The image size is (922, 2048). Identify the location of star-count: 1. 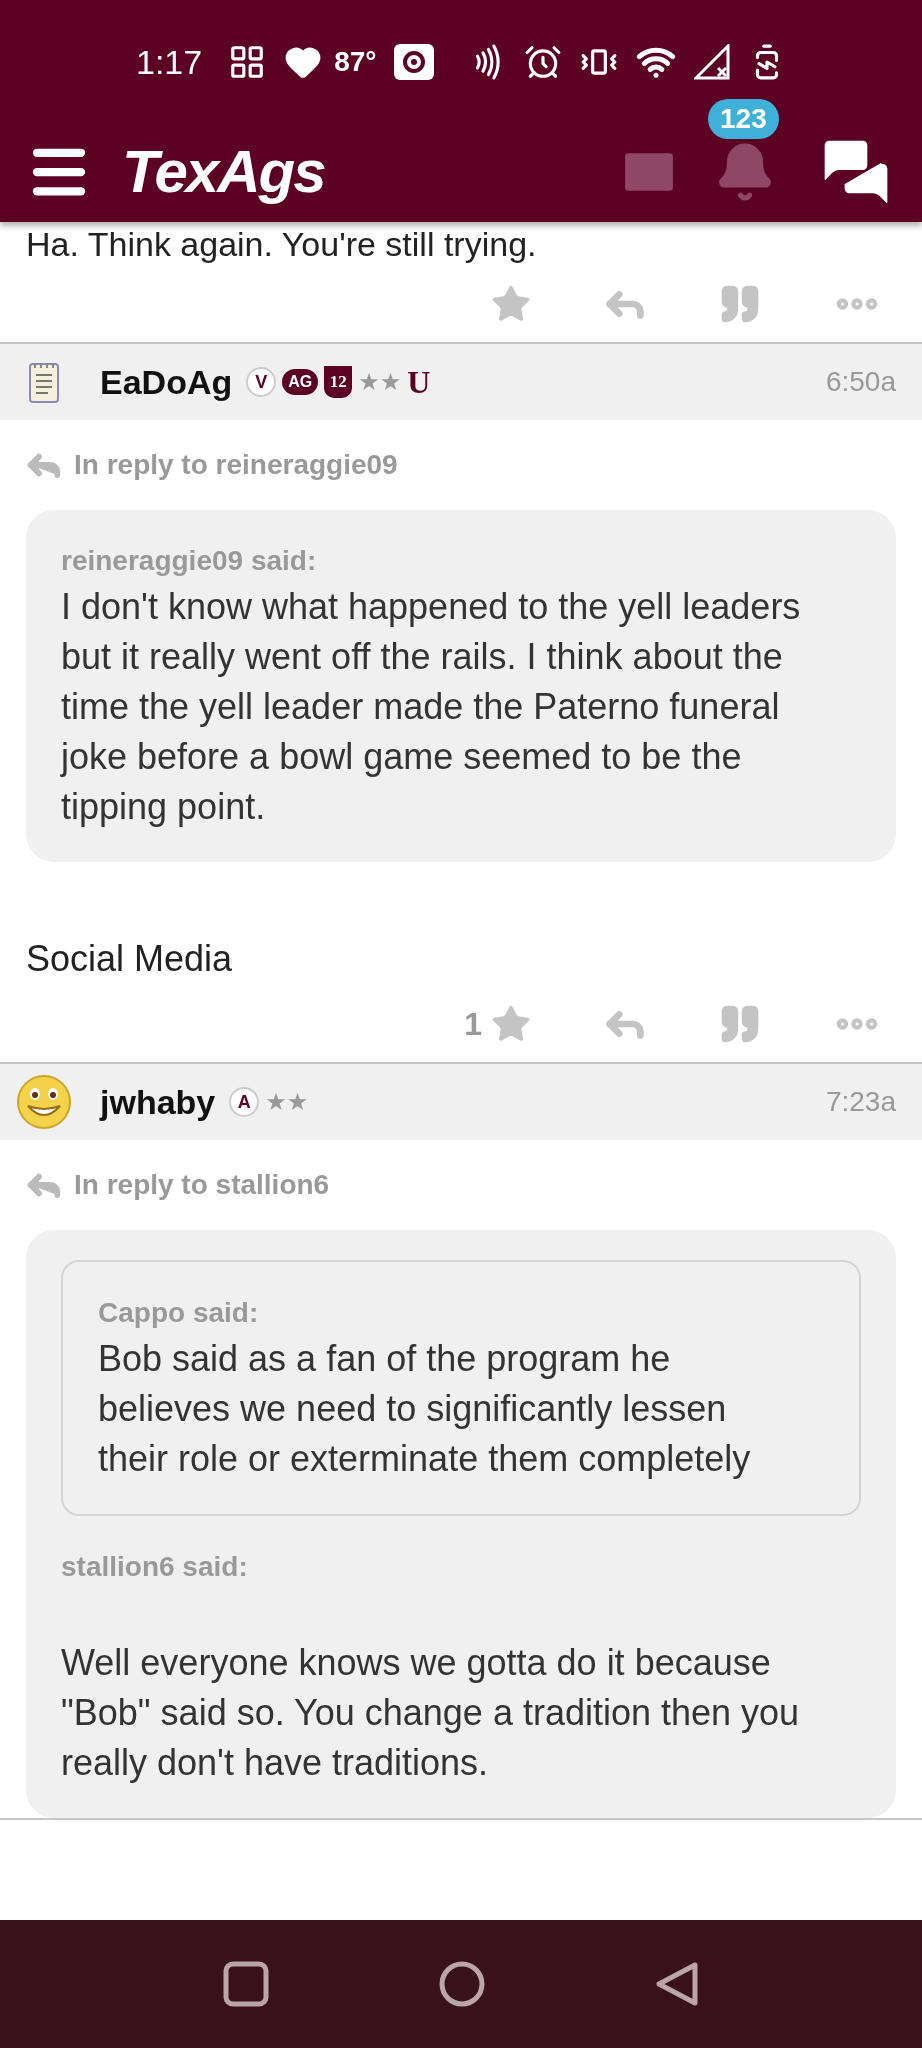
(473, 1024).